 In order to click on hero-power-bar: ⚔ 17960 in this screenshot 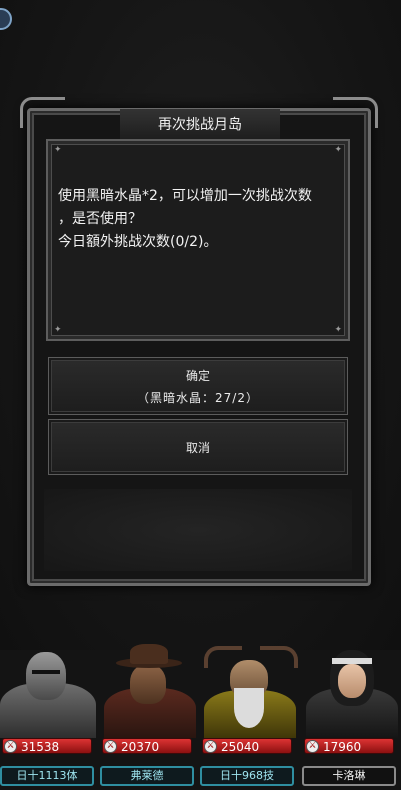, I will do `click(349, 746)`.